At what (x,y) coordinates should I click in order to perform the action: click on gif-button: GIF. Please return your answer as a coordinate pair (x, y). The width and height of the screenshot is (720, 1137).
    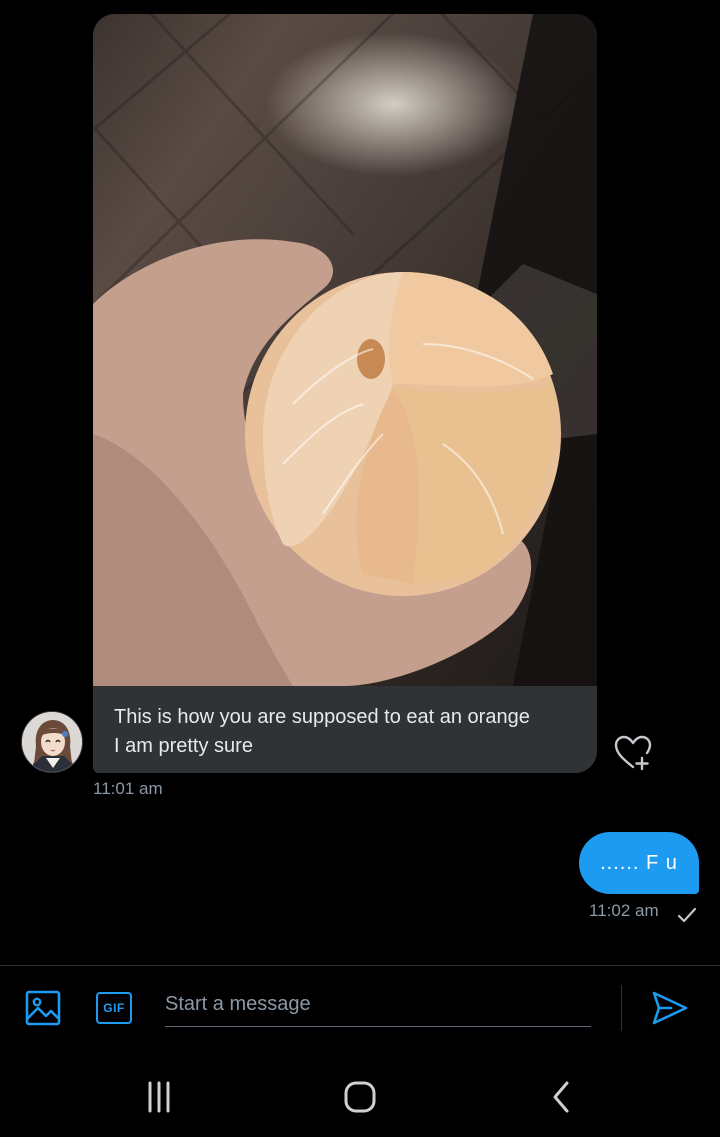
    Looking at the image, I should click on (114, 1008).